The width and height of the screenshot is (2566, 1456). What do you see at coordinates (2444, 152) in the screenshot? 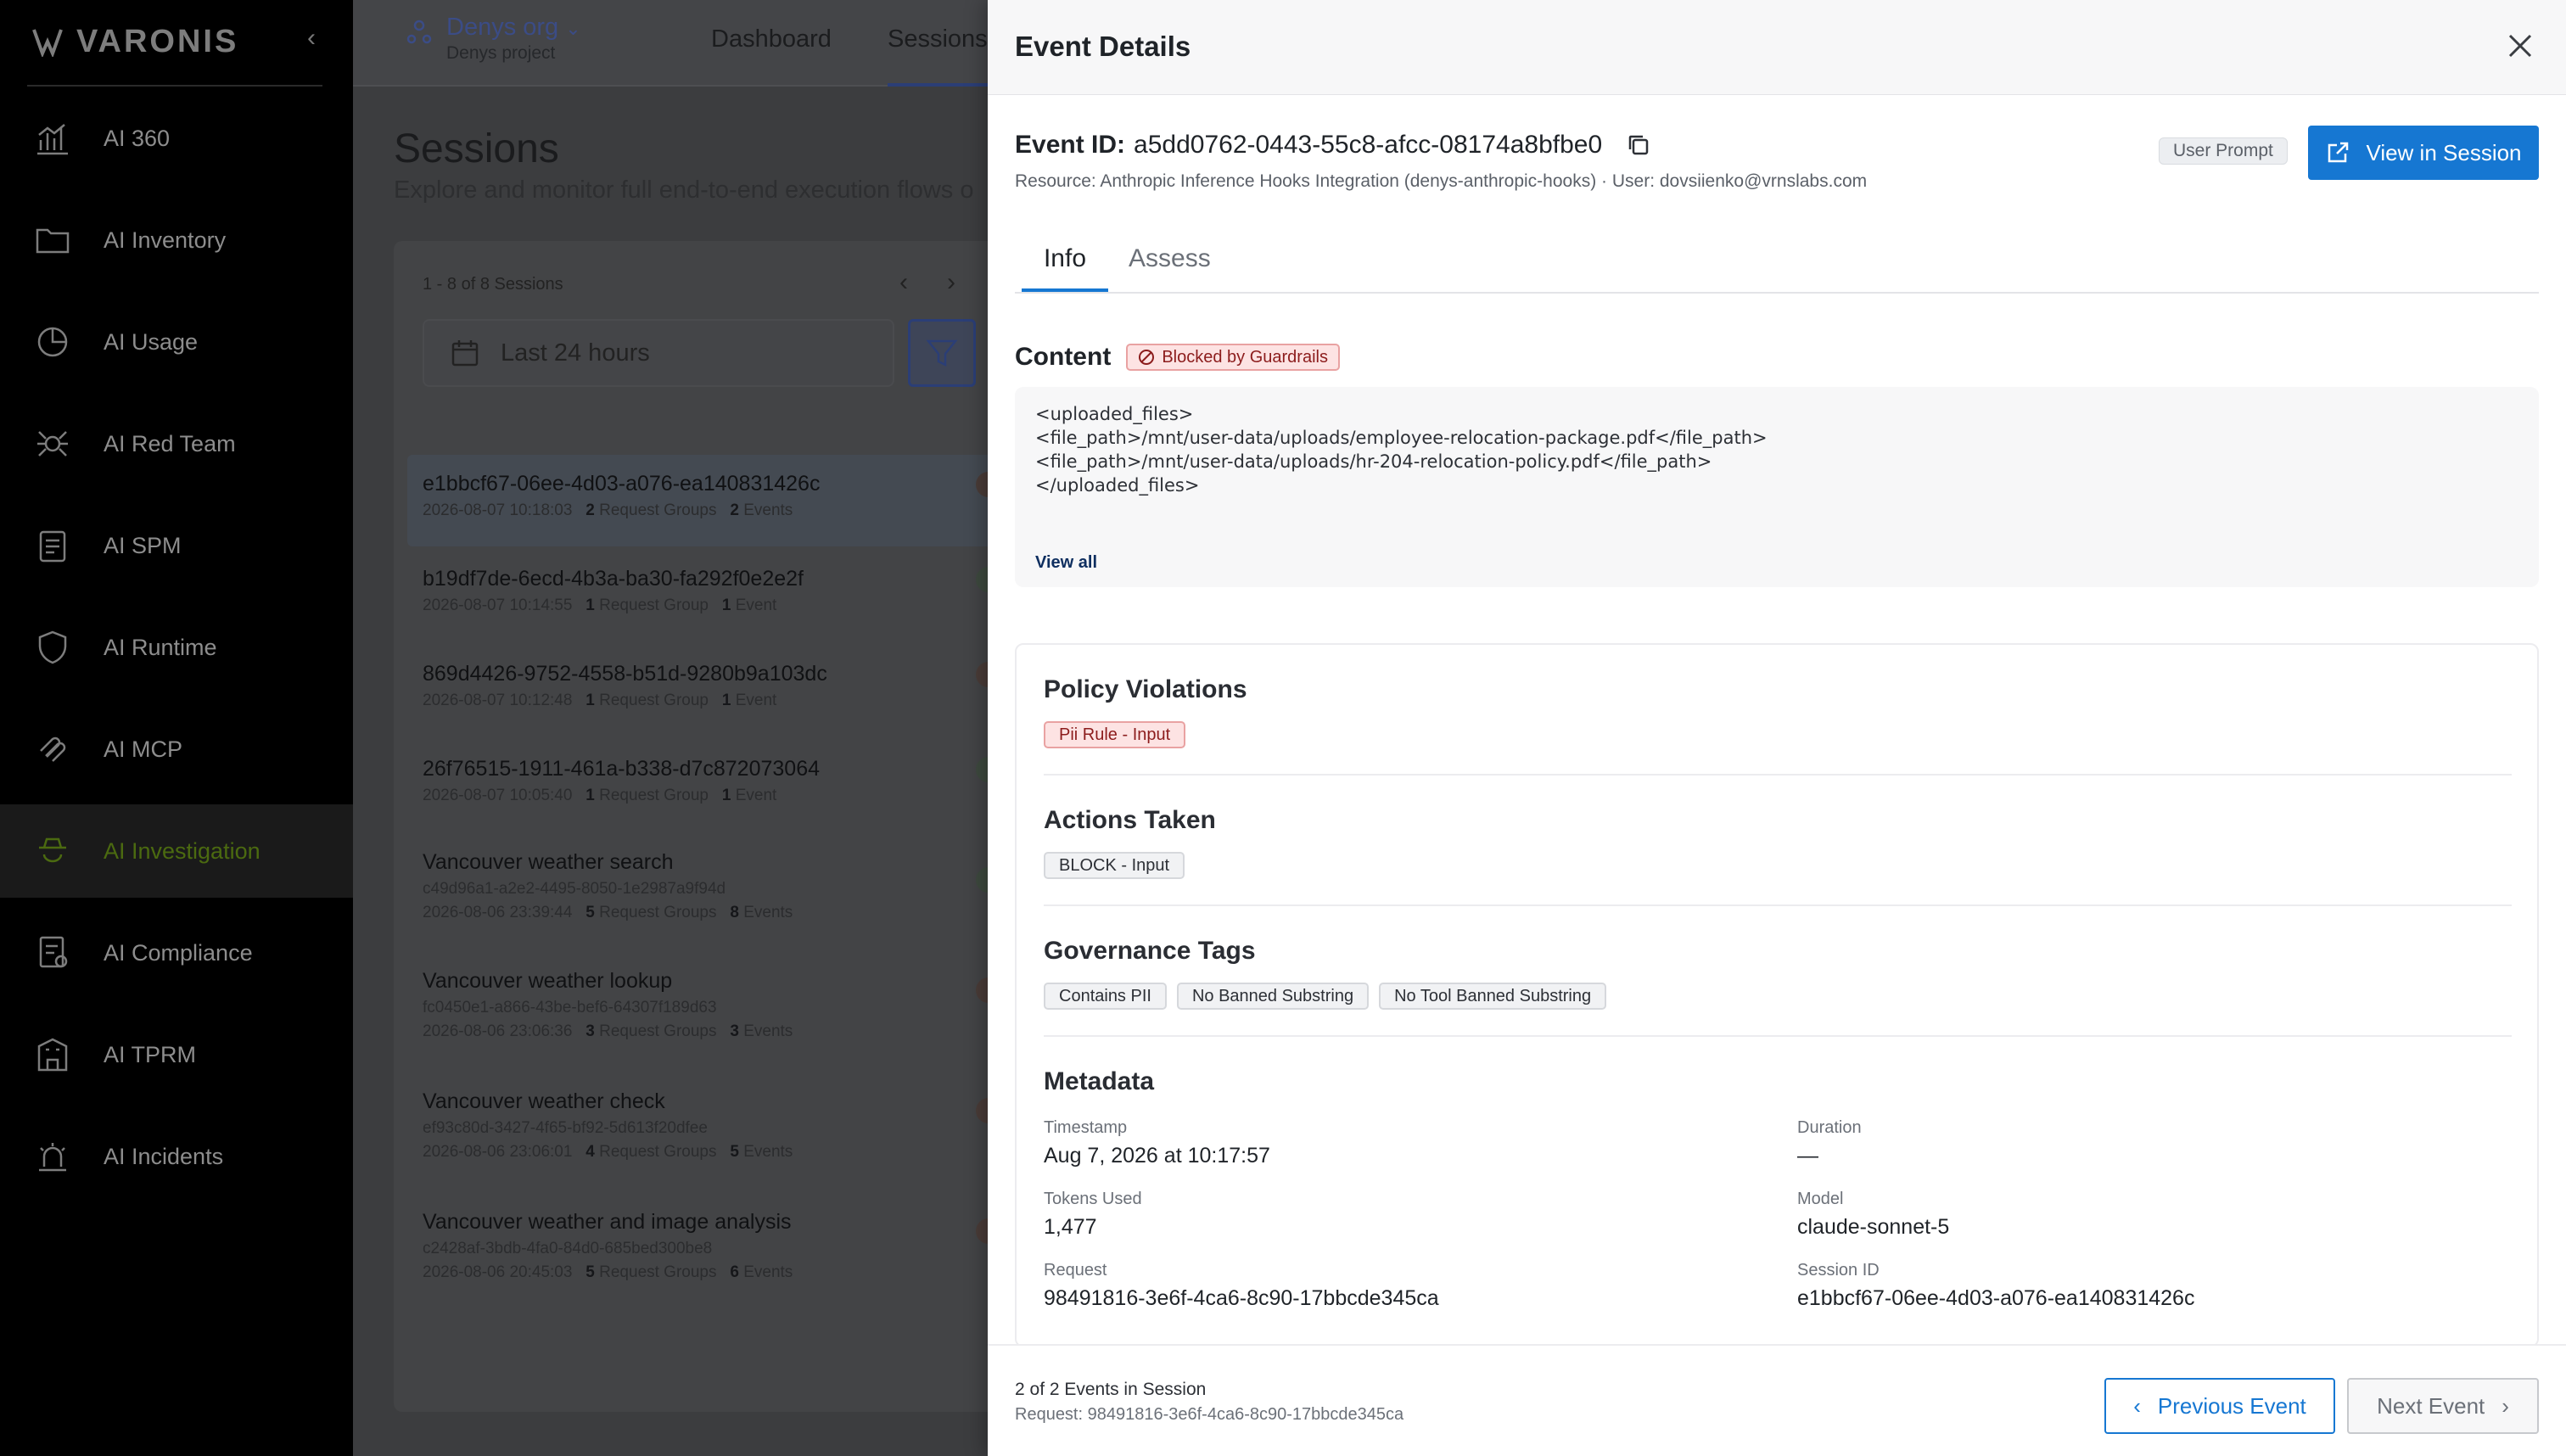
I see `view-in-session-label: View in Session` at bounding box center [2444, 152].